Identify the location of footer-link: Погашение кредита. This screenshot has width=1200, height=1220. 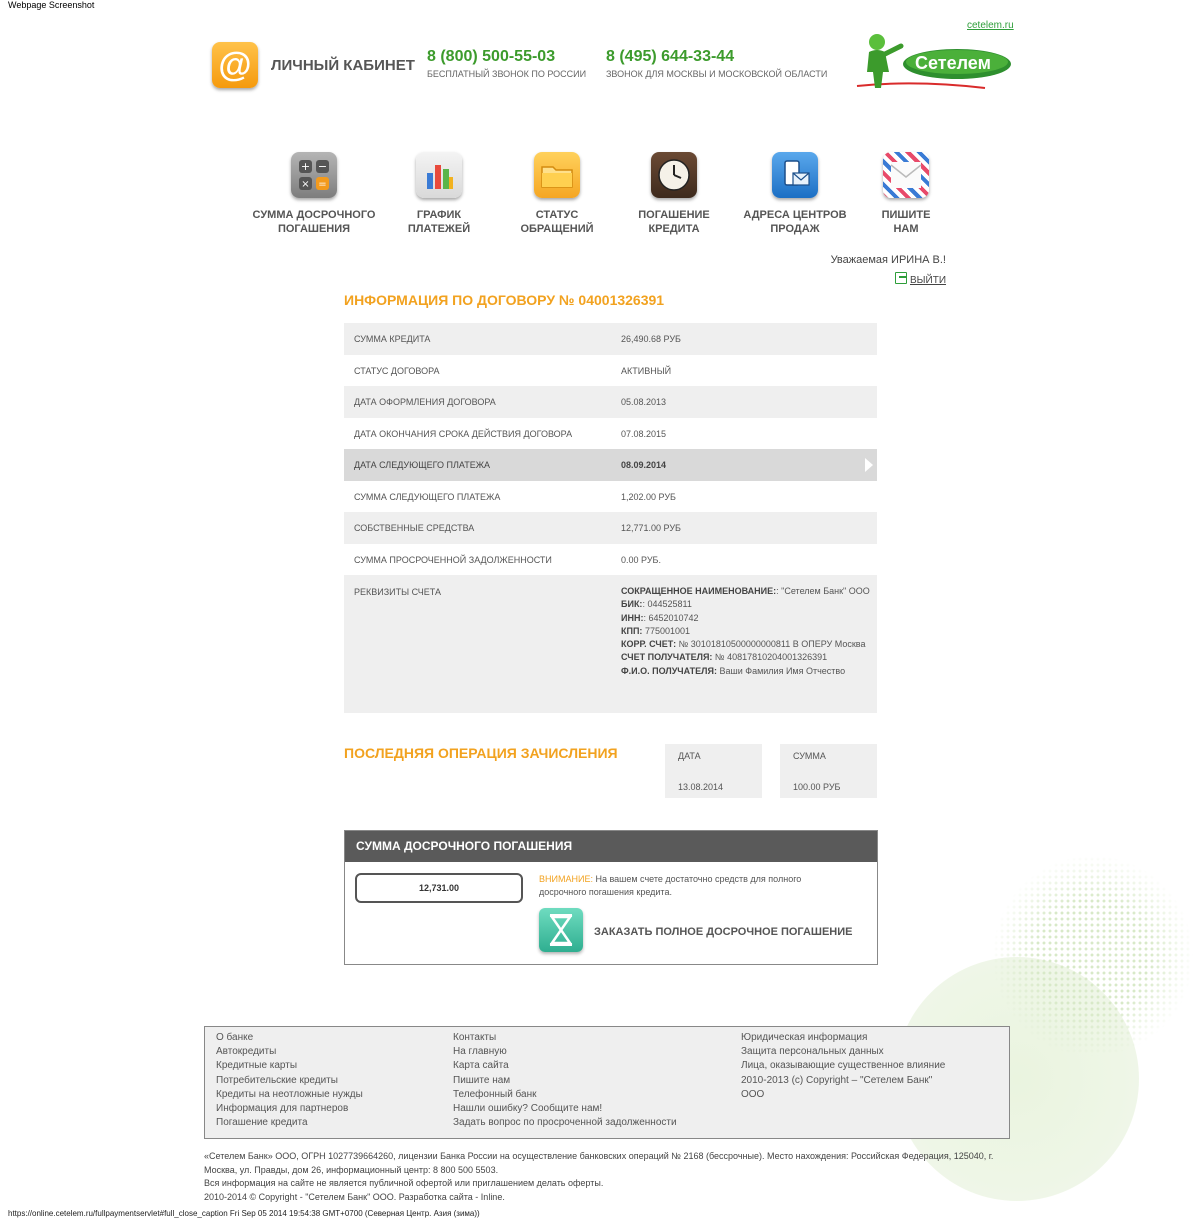
(289, 1123).